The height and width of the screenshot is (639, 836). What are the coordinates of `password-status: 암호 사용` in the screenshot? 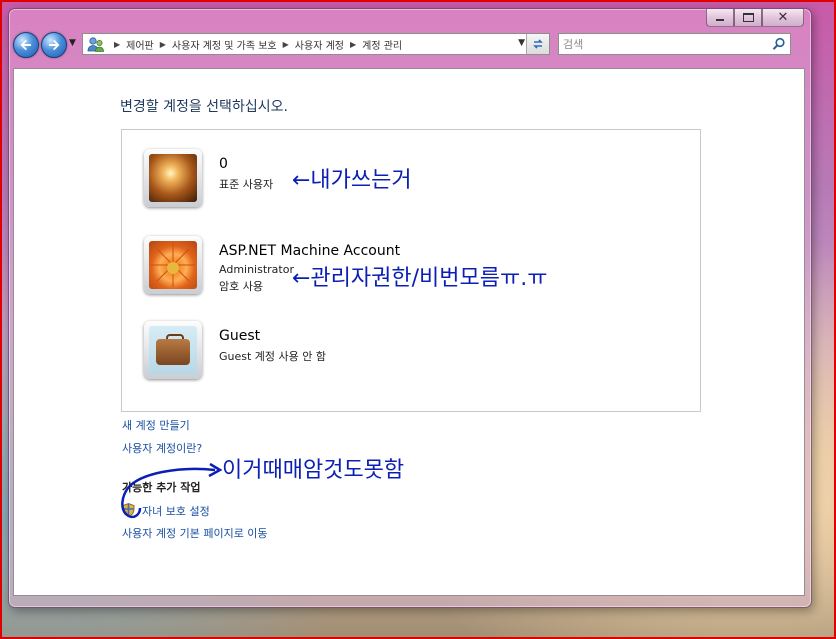 It's located at (241, 286).